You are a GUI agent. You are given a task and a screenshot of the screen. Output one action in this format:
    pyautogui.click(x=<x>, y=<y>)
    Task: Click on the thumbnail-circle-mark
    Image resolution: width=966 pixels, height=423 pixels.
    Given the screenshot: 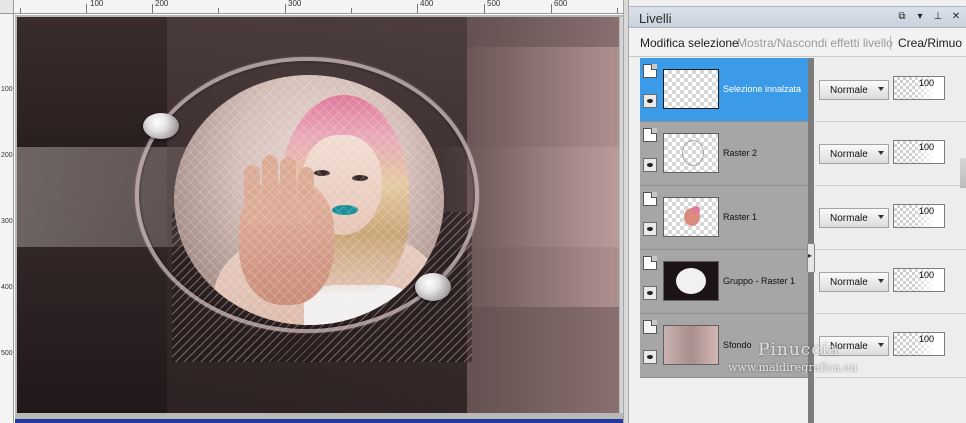 What is the action you would take?
    pyautogui.click(x=691, y=281)
    